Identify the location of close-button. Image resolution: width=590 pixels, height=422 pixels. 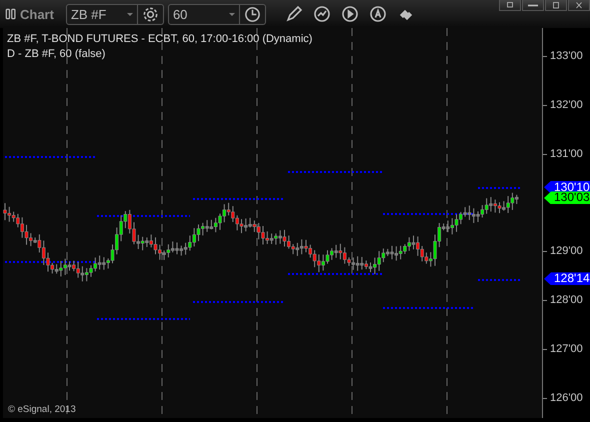
(579, 5).